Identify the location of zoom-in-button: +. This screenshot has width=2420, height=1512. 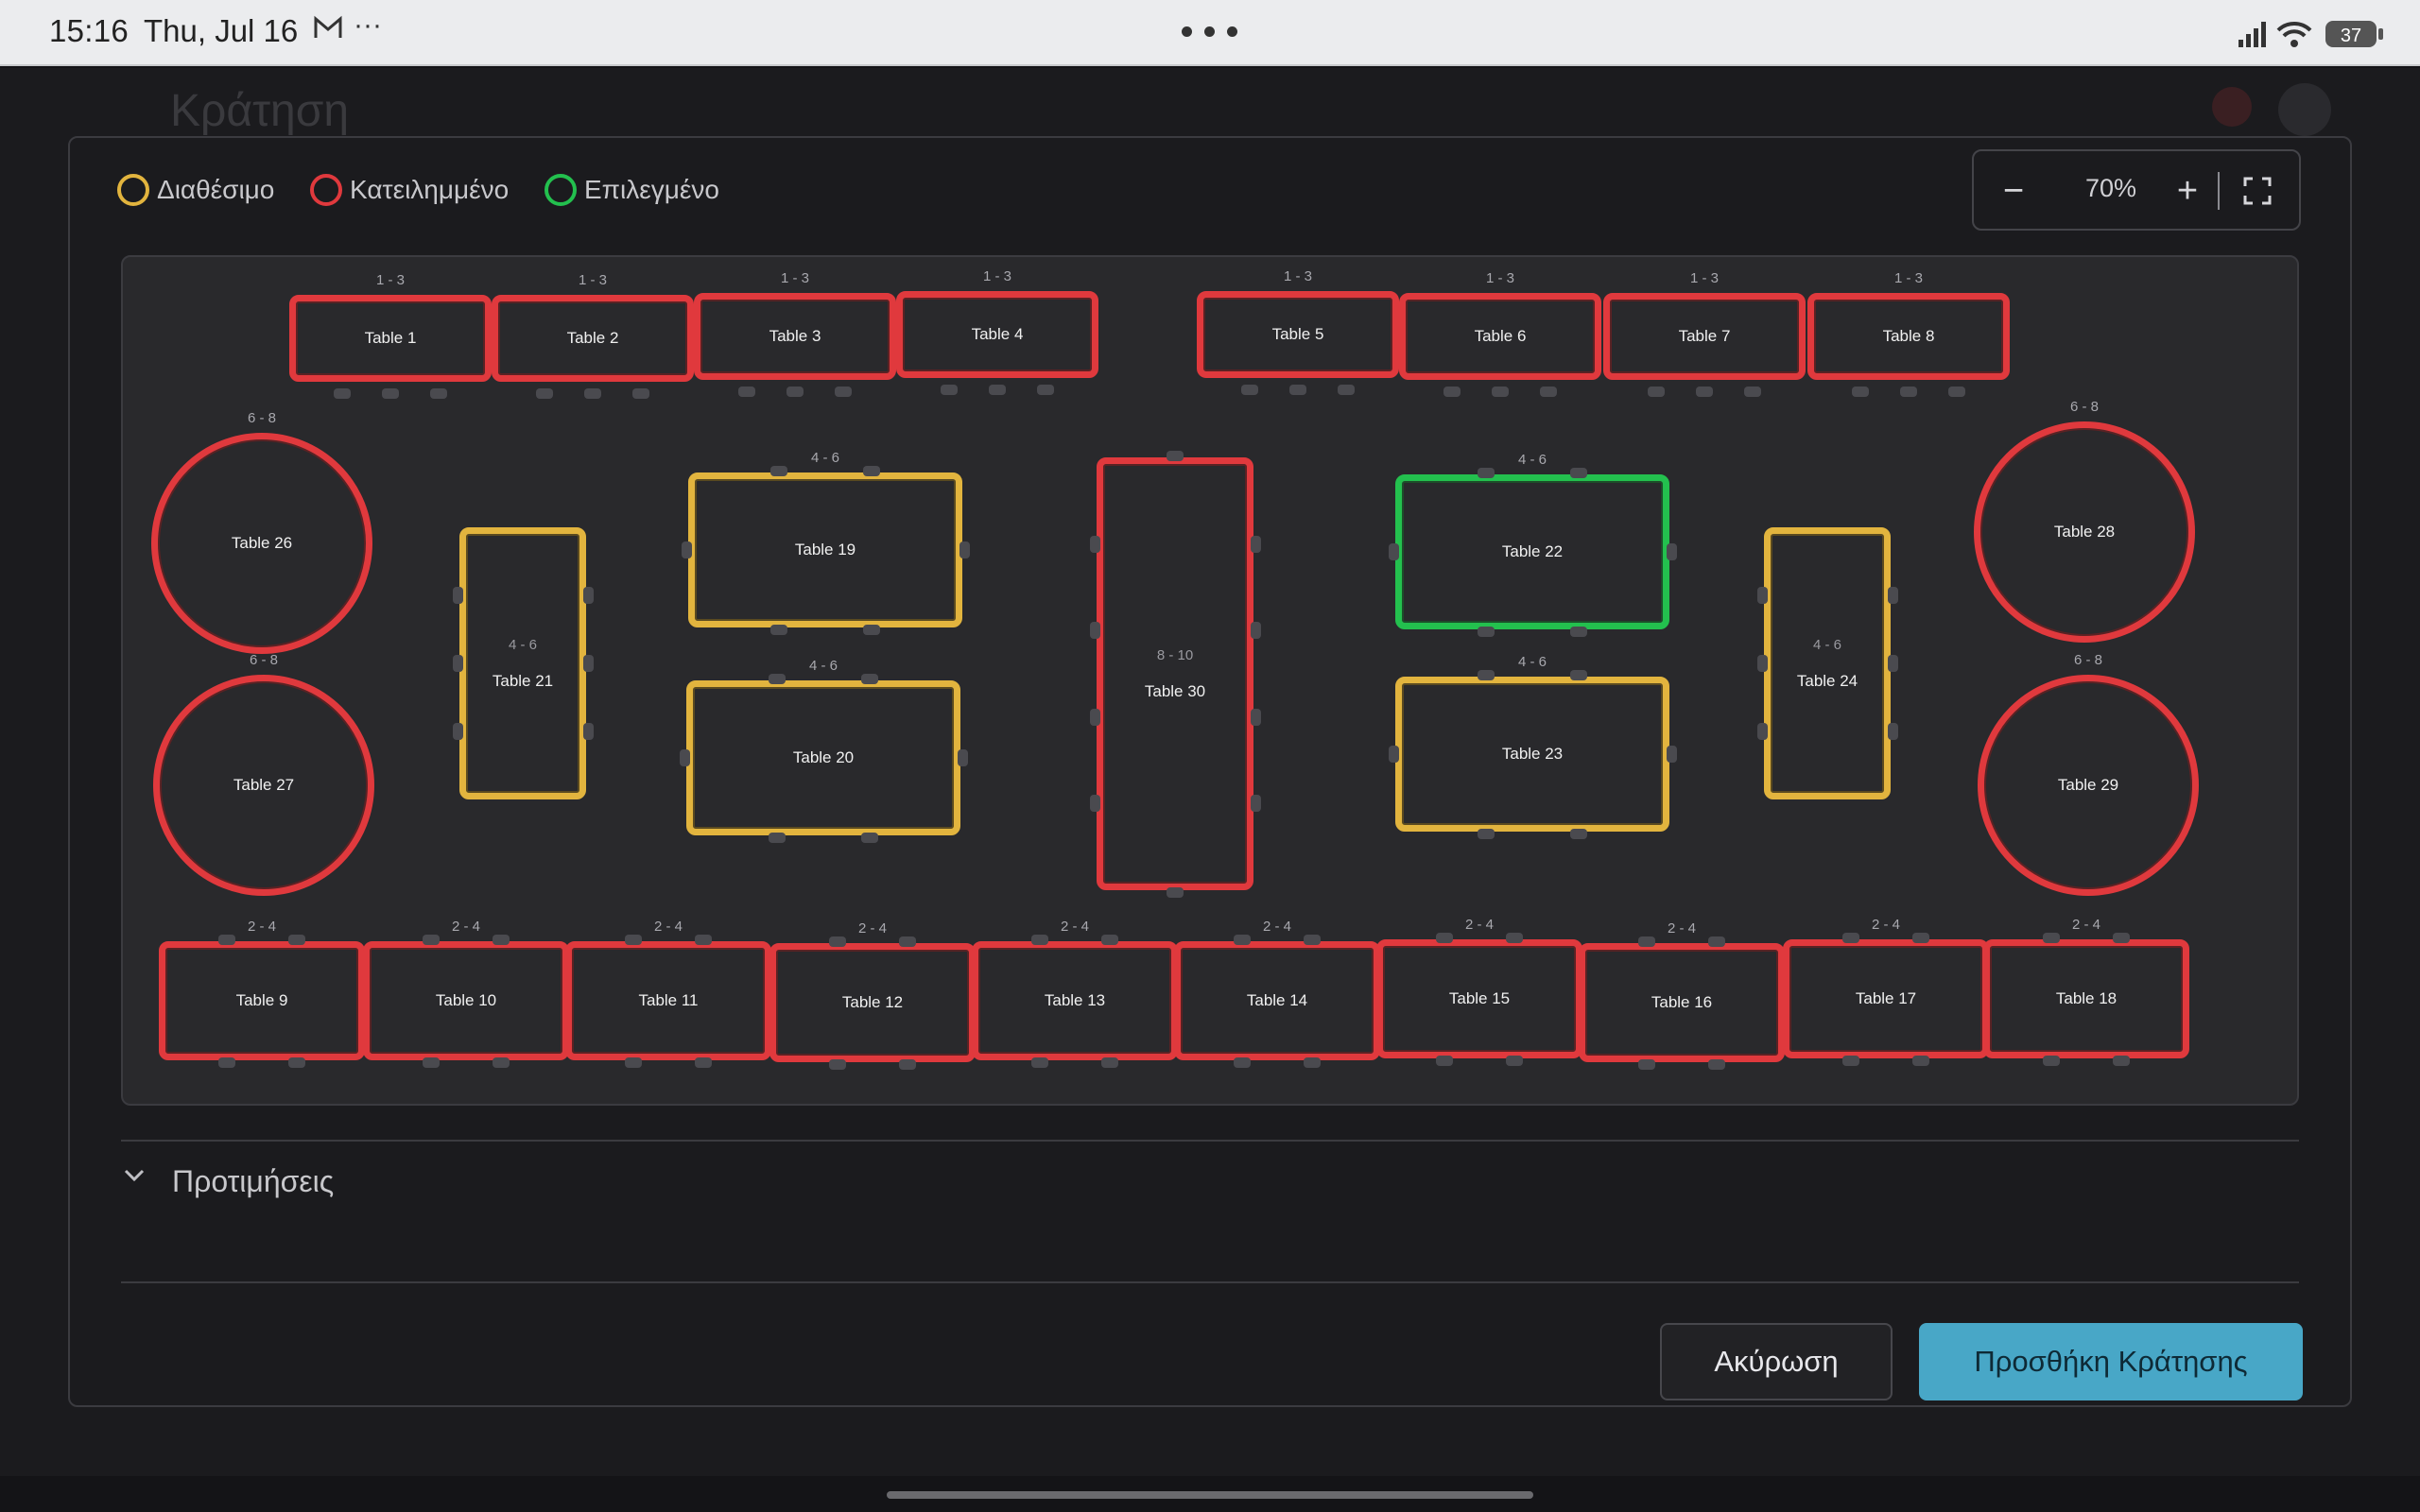
(2187, 191).